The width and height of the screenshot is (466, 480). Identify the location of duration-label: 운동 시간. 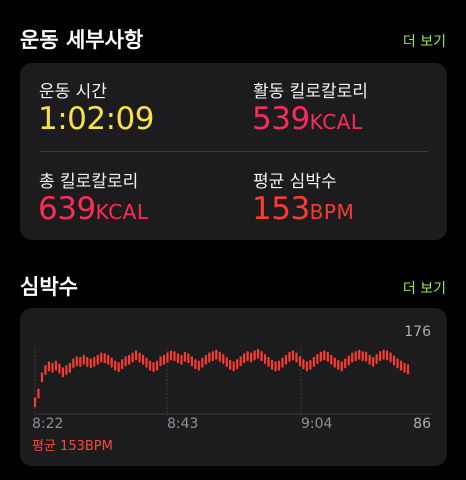
(73, 92).